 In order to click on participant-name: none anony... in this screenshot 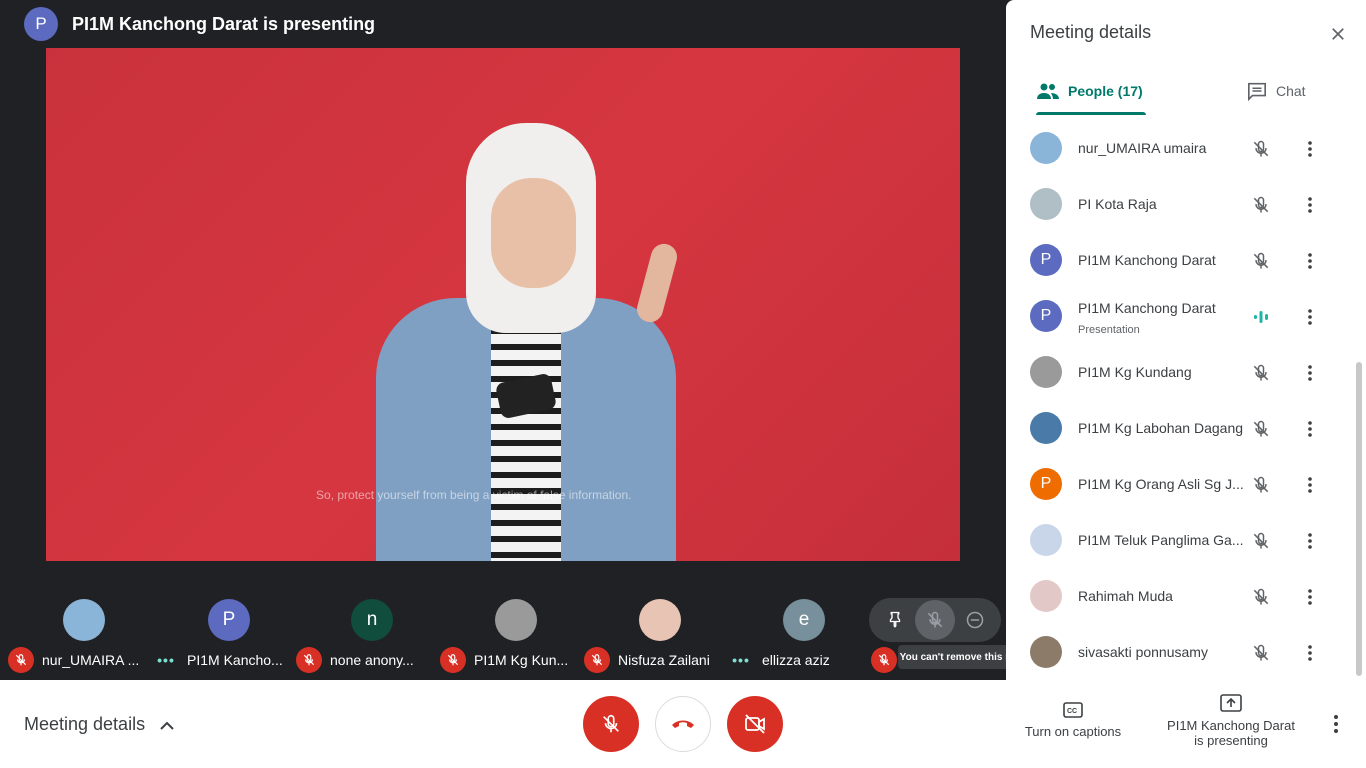, I will do `click(372, 660)`.